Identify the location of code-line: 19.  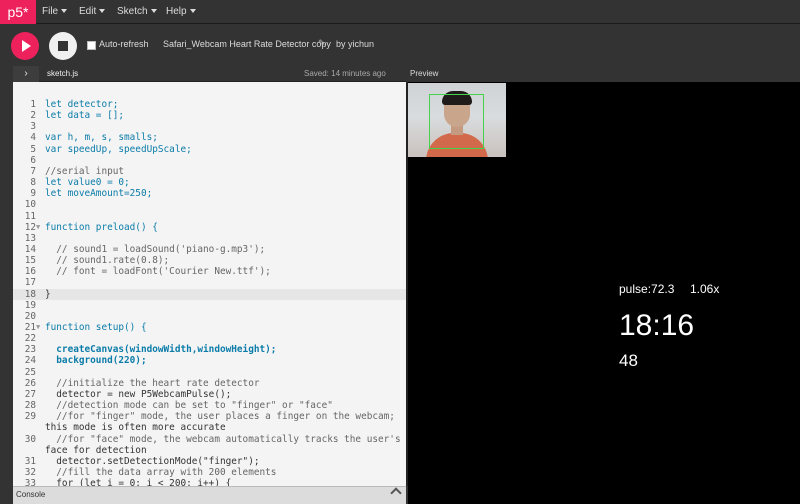
(209, 305).